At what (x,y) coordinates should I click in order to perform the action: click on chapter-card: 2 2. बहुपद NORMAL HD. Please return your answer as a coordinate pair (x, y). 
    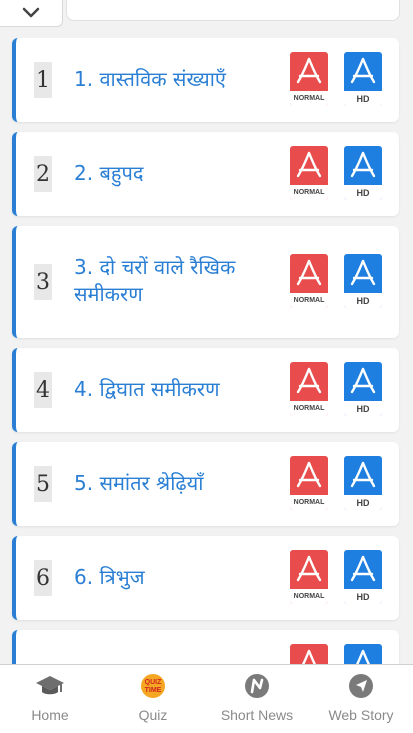
    Looking at the image, I should click on (205, 174).